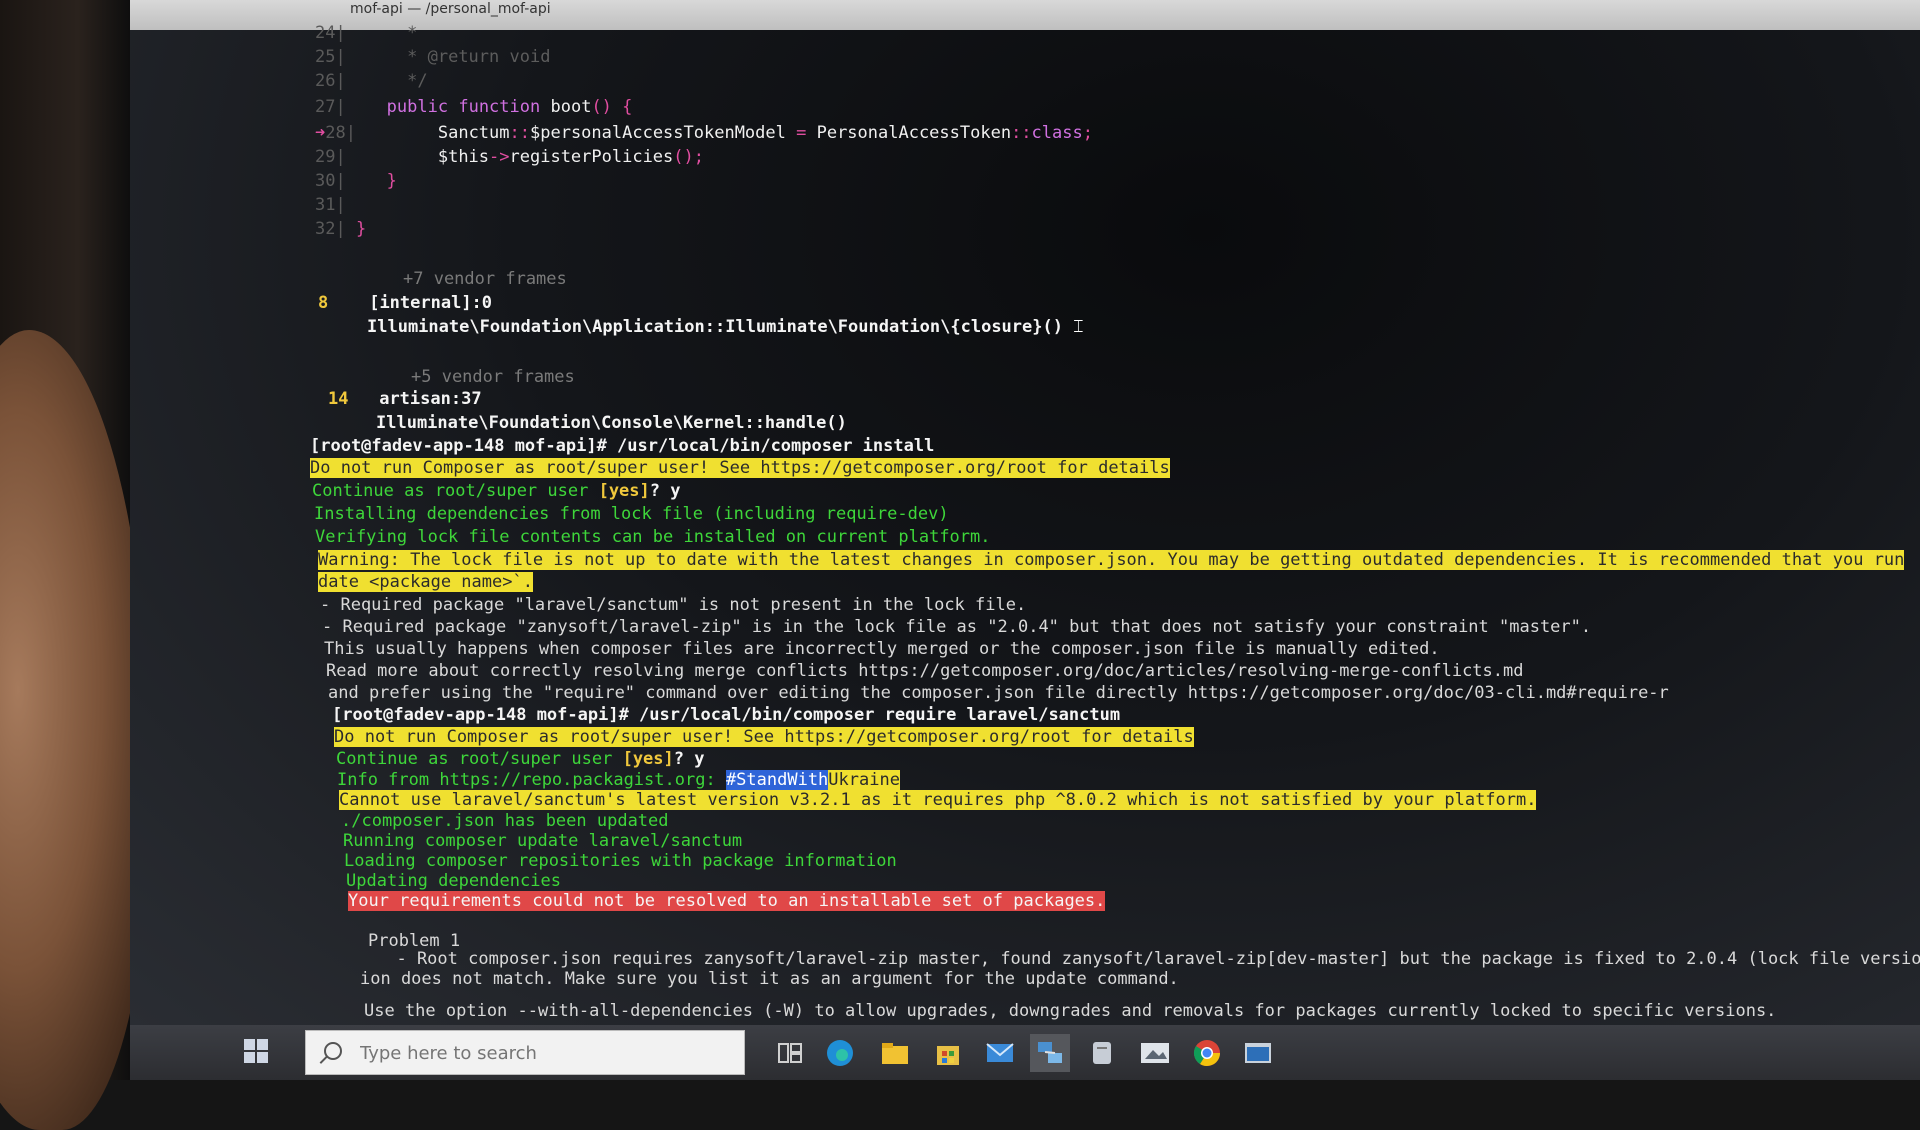 This screenshot has width=1920, height=1130. I want to click on code-line-31: 31|, so click(330, 205).